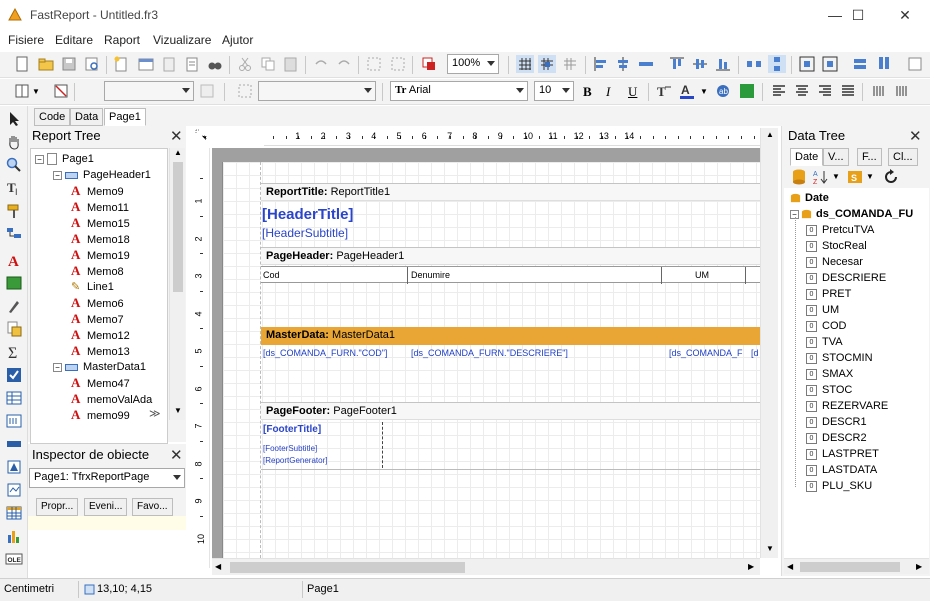 The height and width of the screenshot is (601, 930). What do you see at coordinates (107, 478) in the screenshot?
I see `object-select: Page1: TfrxReportPage` at bounding box center [107, 478].